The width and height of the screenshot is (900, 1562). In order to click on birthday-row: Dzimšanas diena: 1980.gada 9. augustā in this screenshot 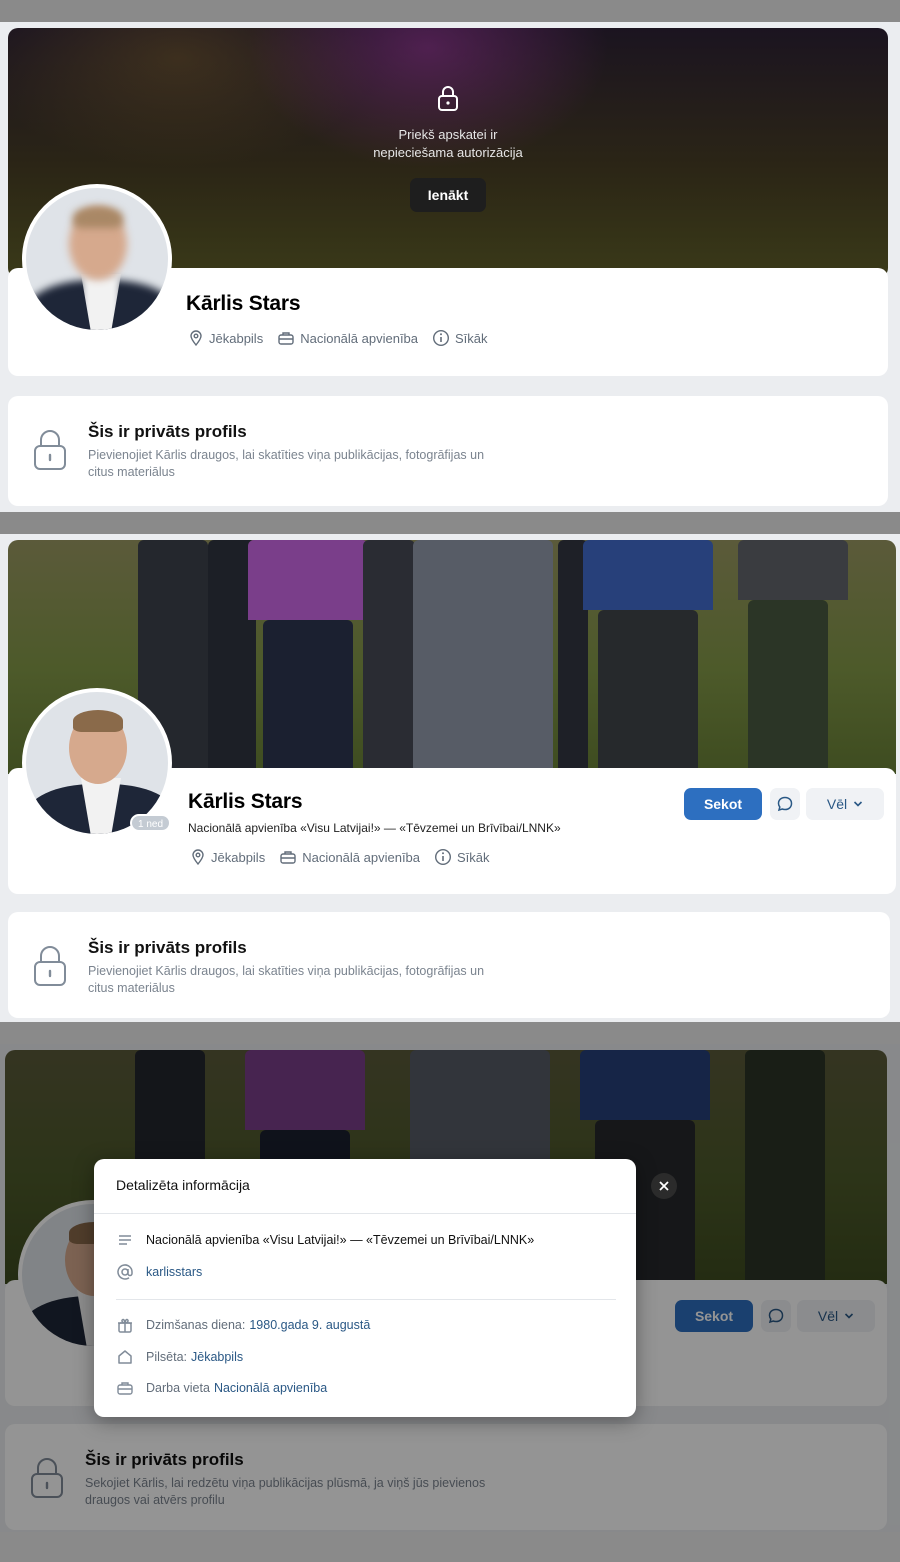, I will do `click(243, 1325)`.